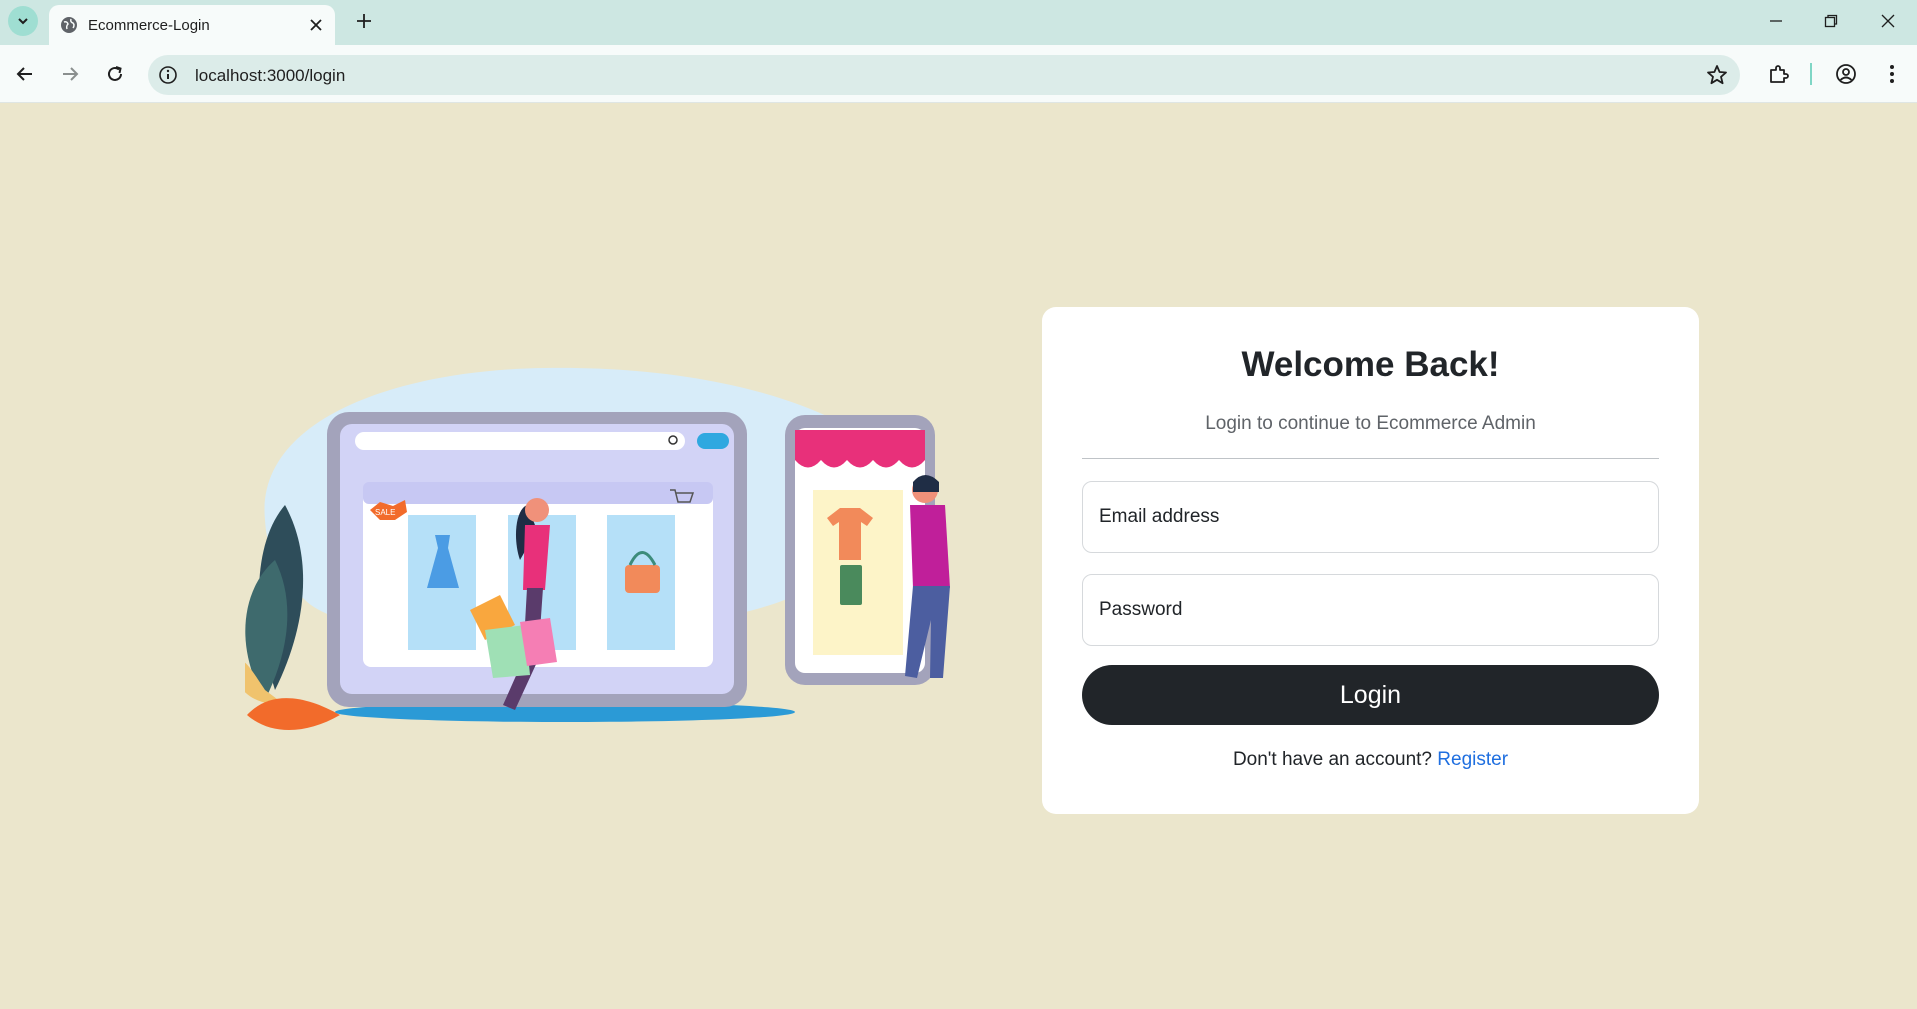  I want to click on reload-button, so click(115, 74).